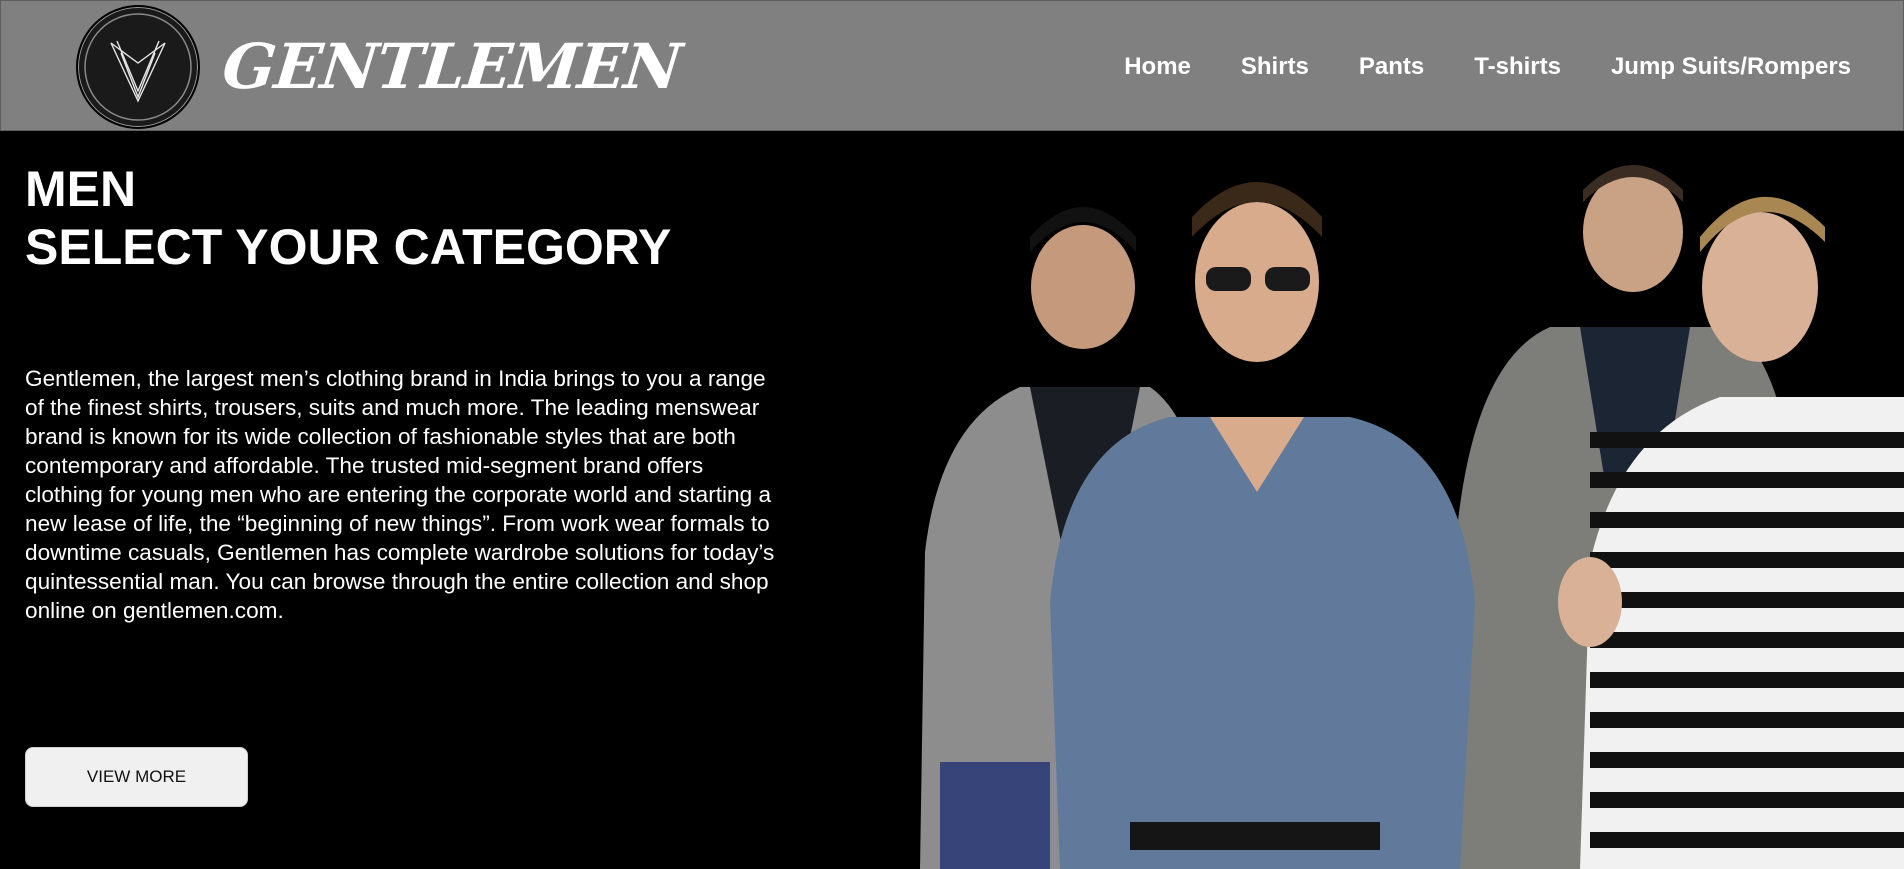 The height and width of the screenshot is (869, 1904). I want to click on nav-tshirts: T-shirts, so click(1517, 67).